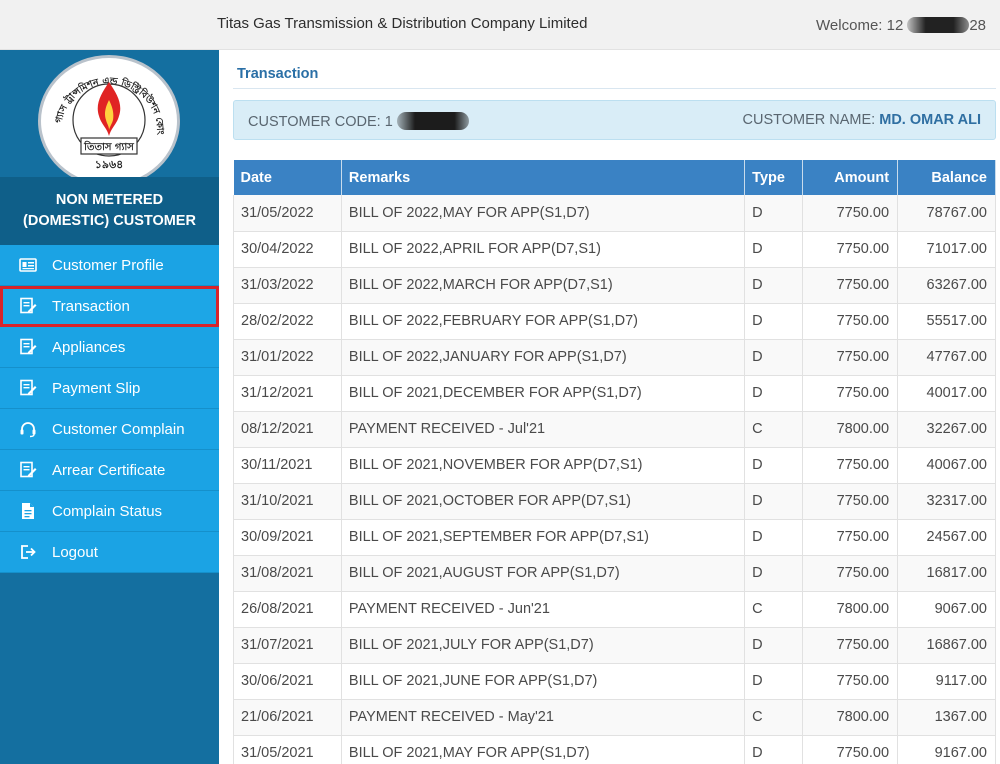 Image resolution: width=1000 pixels, height=764 pixels. What do you see at coordinates (109, 552) in the screenshot?
I see `sidebar-item-logout: Logout` at bounding box center [109, 552].